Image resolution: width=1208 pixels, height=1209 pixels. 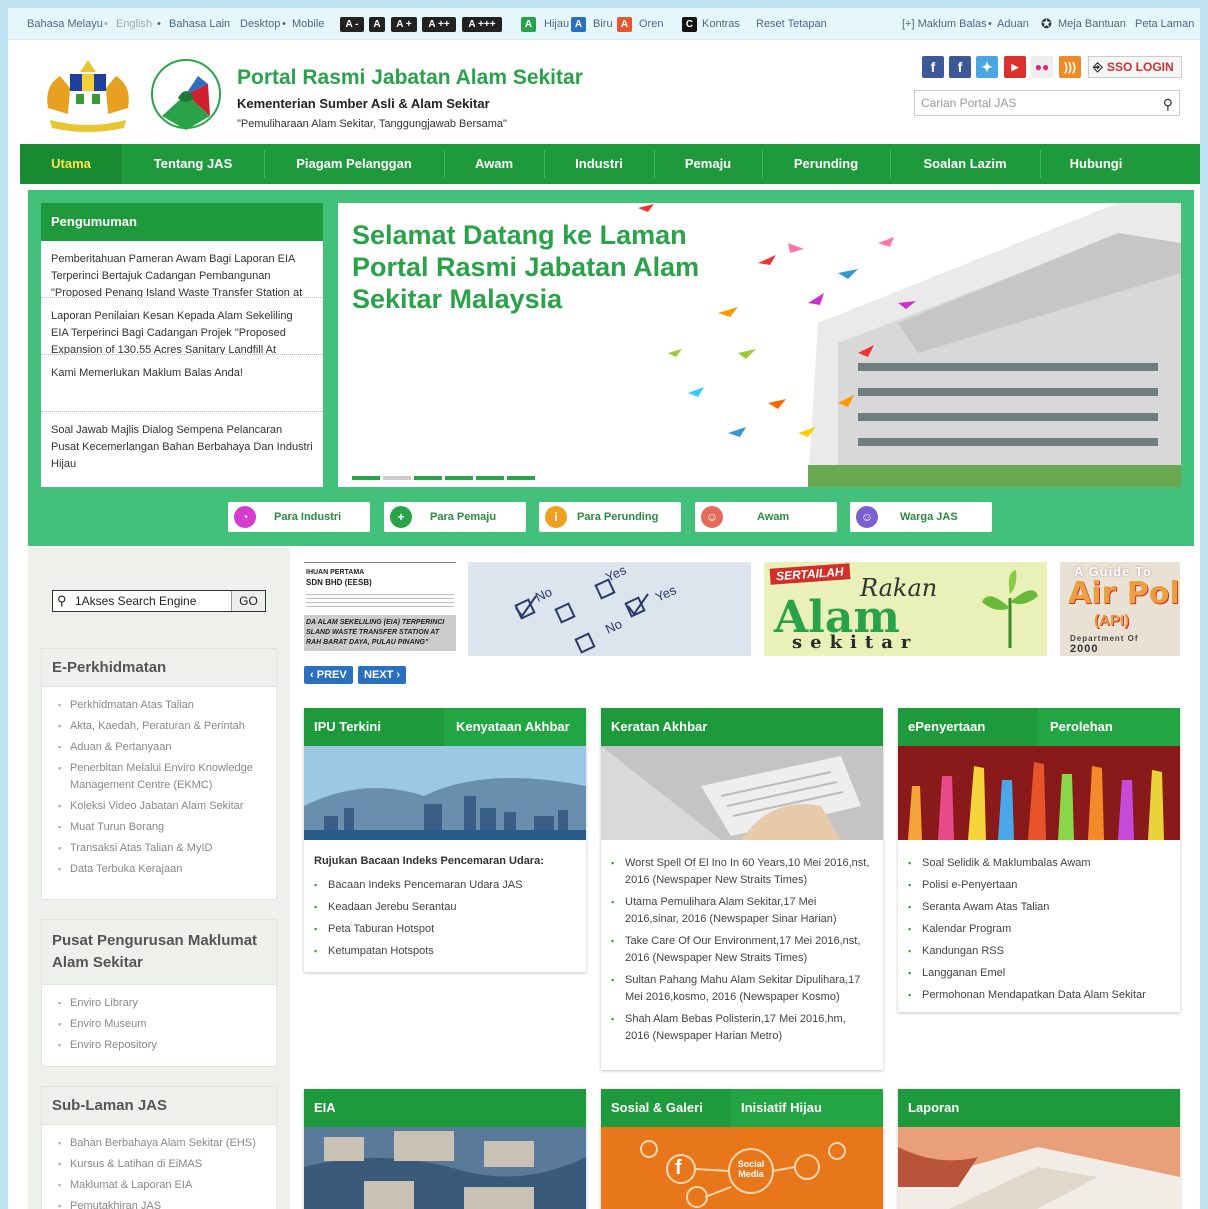 What do you see at coordinates (603, 24) in the screenshot?
I see `theme-blue-label: Biru` at bounding box center [603, 24].